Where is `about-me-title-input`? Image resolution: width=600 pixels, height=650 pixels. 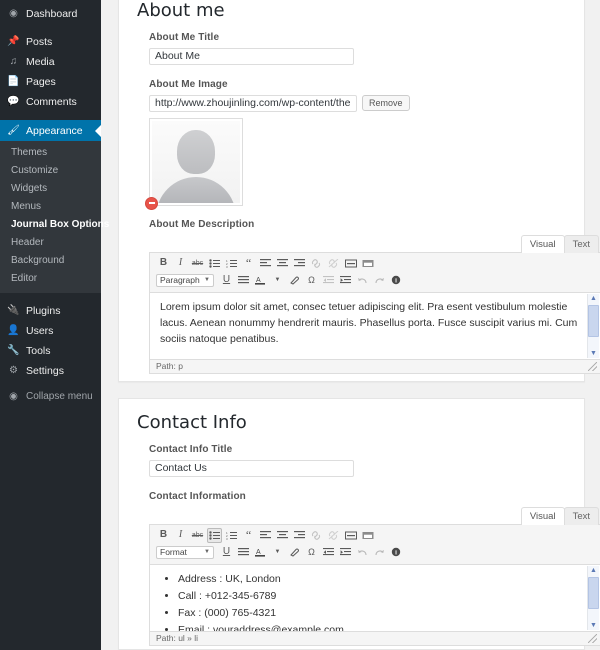 about-me-title-input is located at coordinates (251, 56).